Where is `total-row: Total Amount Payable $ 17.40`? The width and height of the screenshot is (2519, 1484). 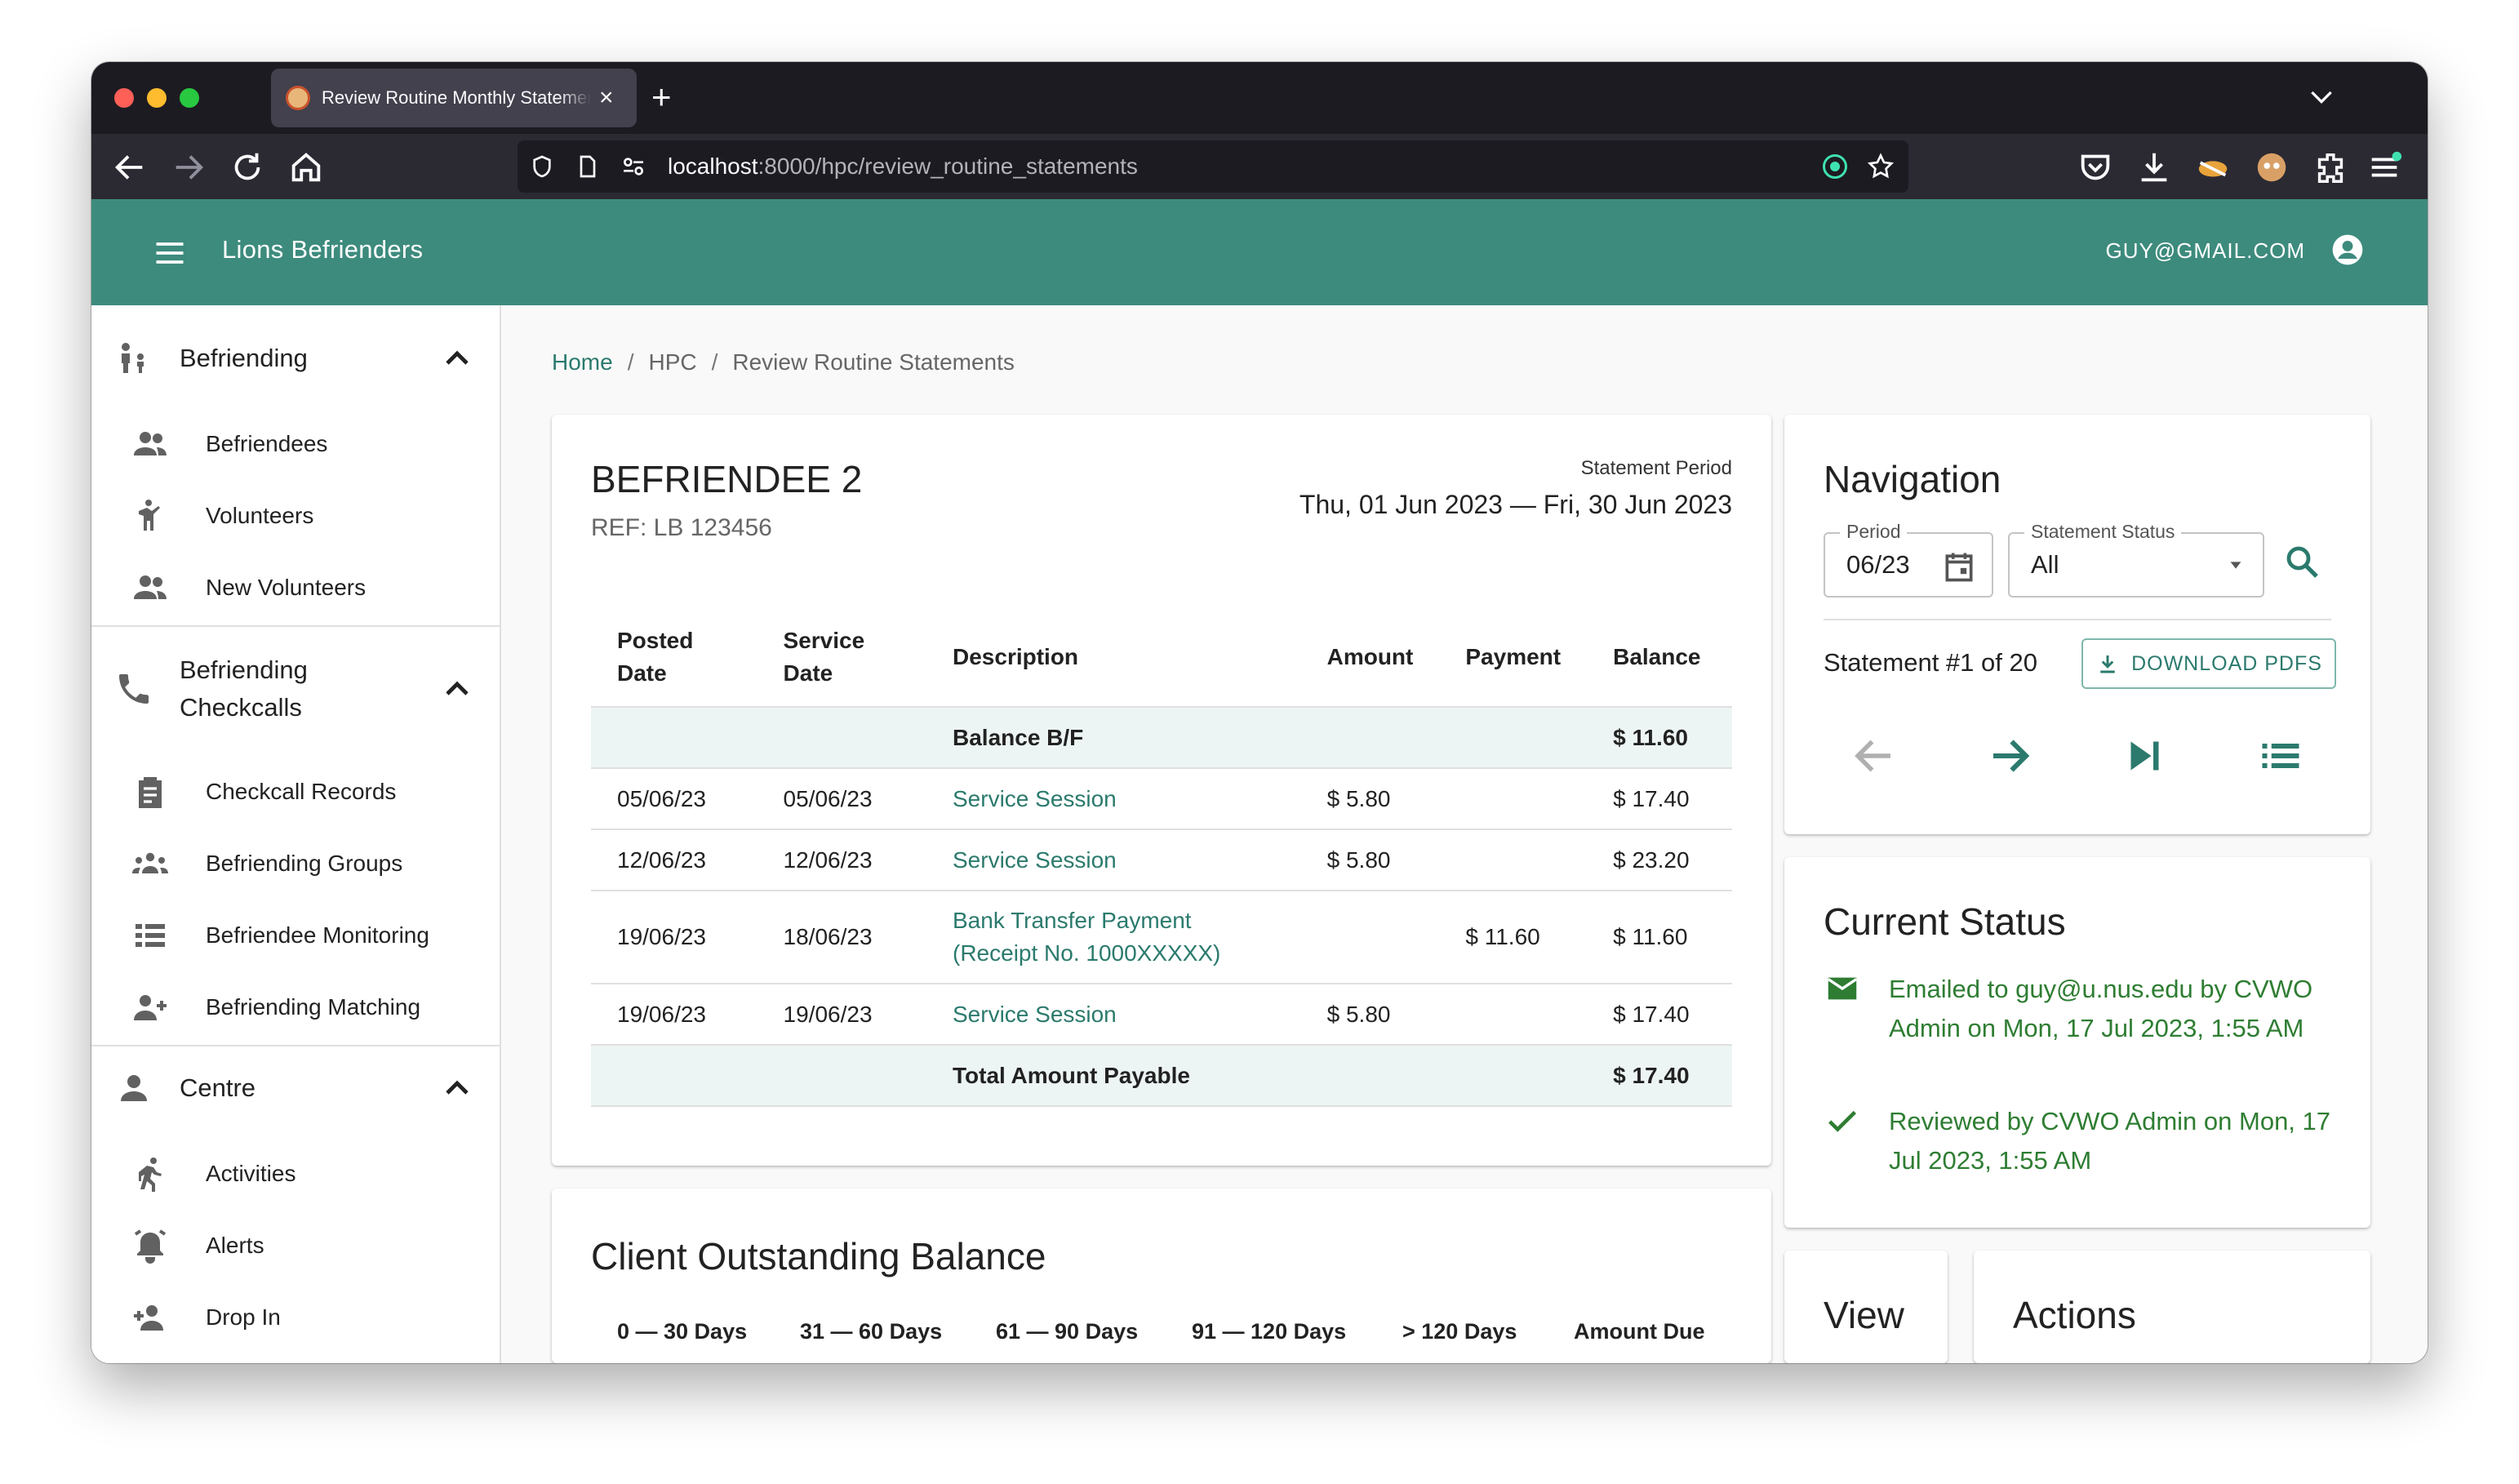
total-row: Total Amount Payable $ 17.40 is located at coordinates (1162, 1076).